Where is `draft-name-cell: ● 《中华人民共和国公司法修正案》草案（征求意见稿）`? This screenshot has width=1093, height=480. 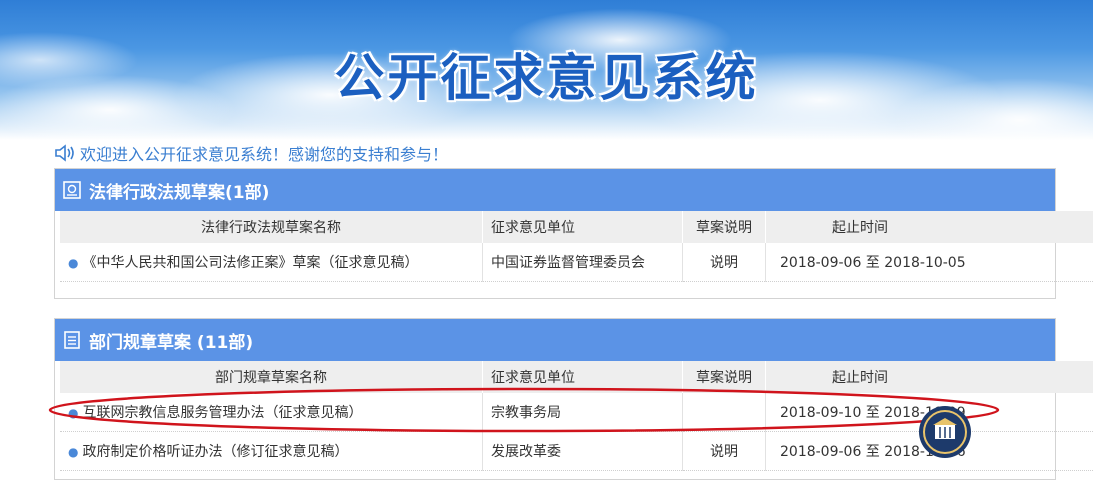 draft-name-cell: ● 《中华人民共和国公司法修正案》草案（征求意见稿） is located at coordinates (271, 262).